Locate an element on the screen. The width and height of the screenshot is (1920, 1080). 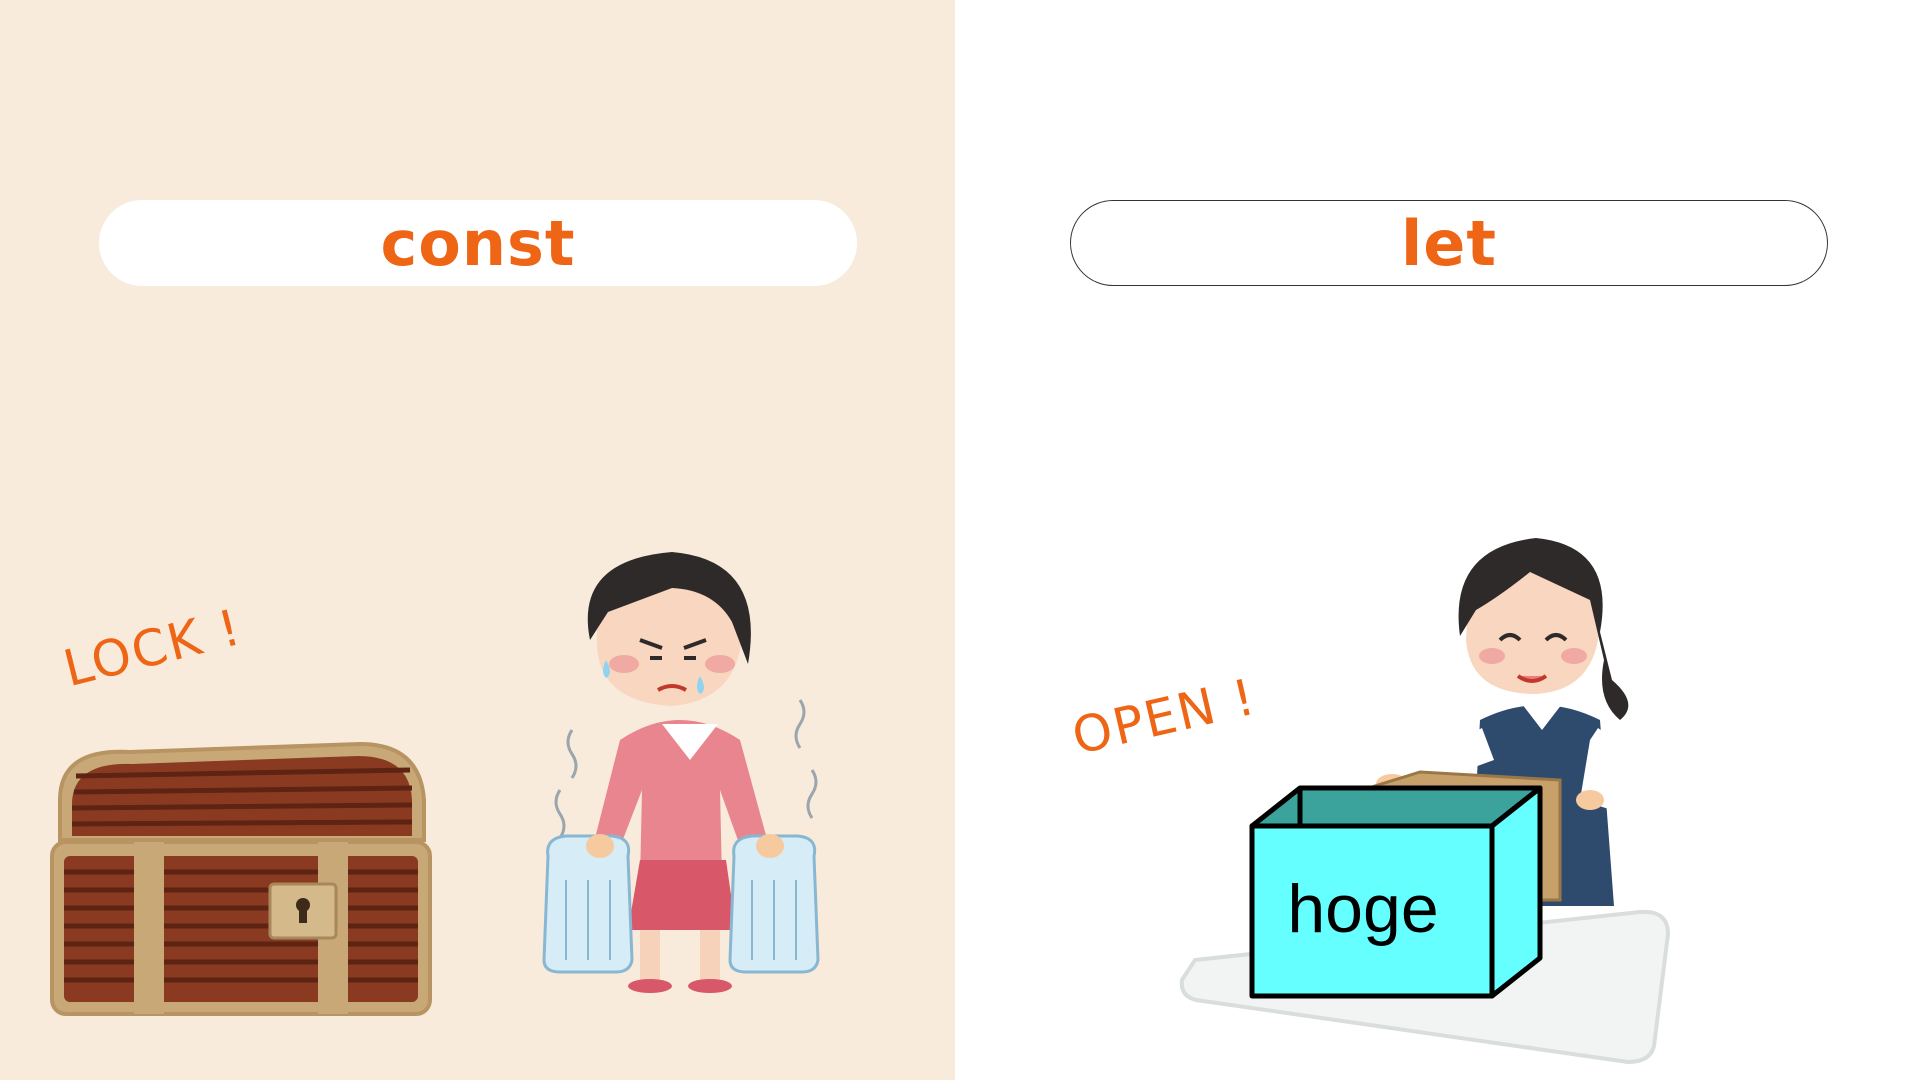
woman-carrying-water-bottles-icon is located at coordinates (681, 772).